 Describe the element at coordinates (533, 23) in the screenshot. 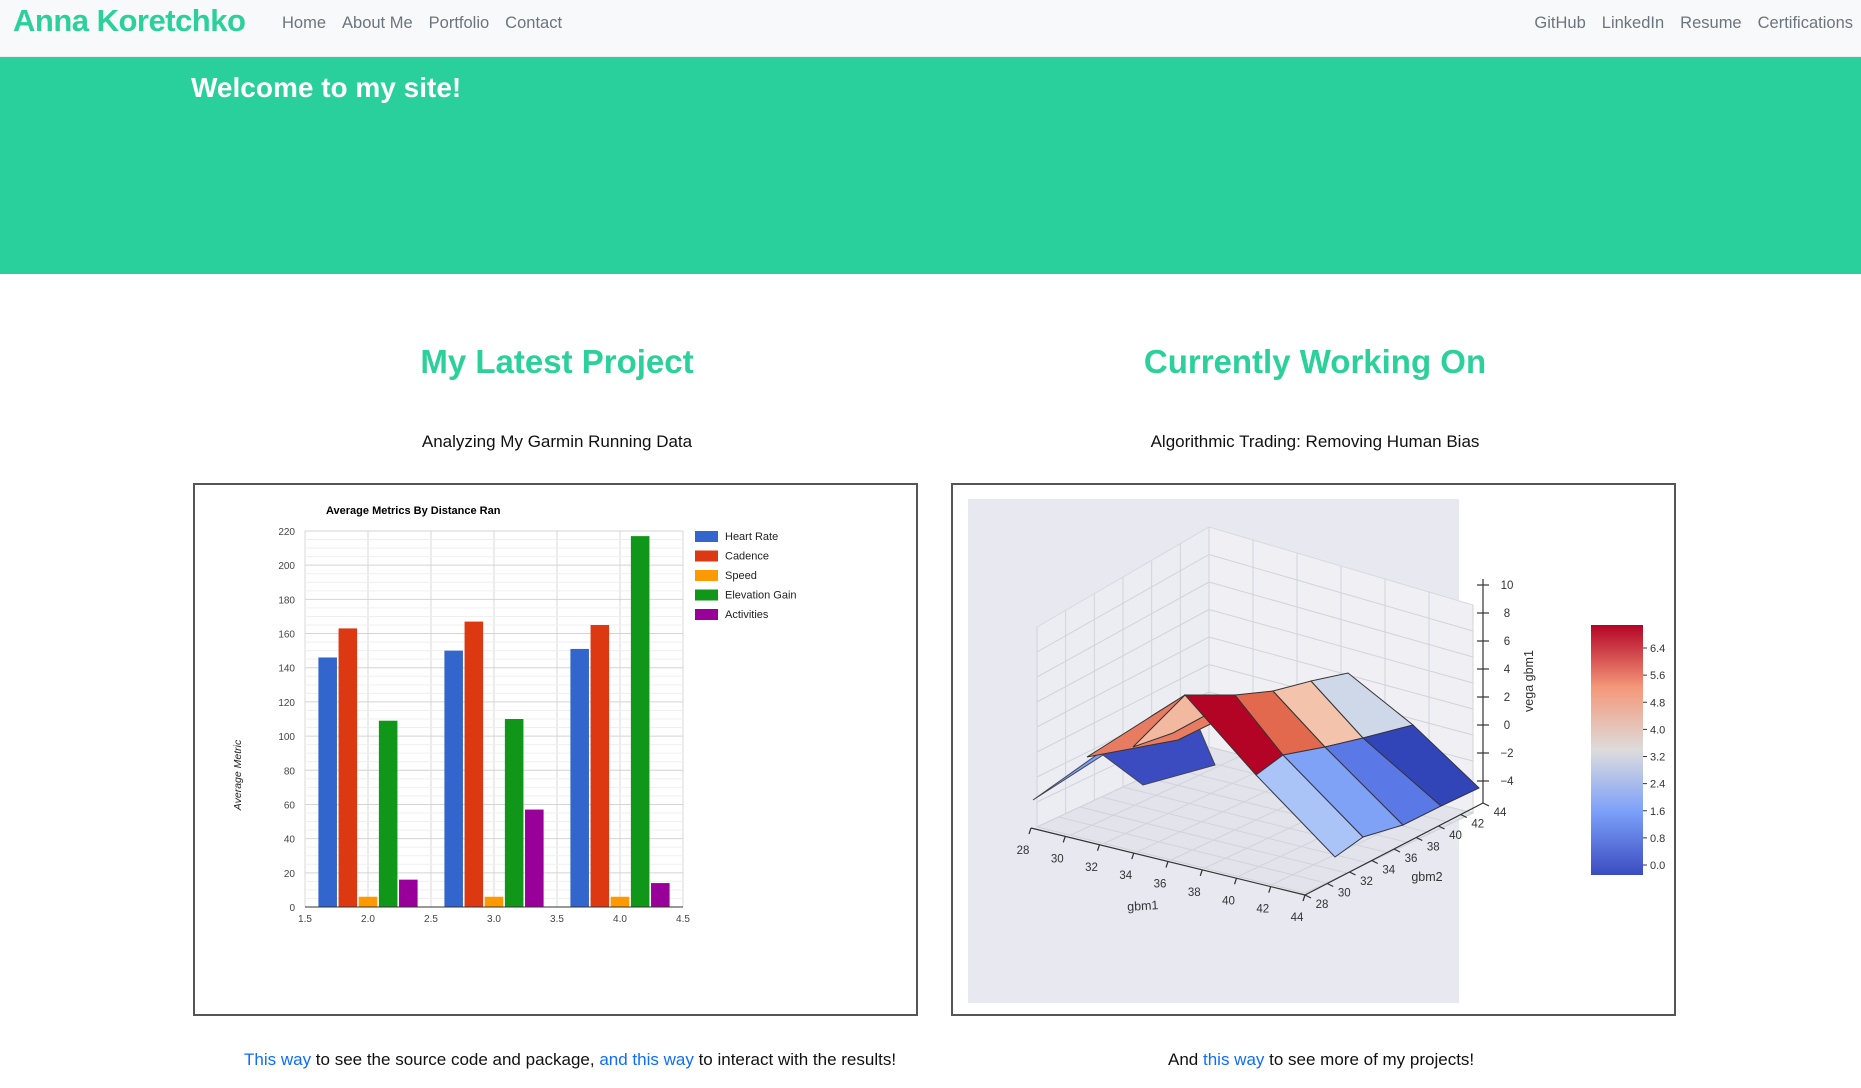

I see `nav-link-contact: Contact` at that location.